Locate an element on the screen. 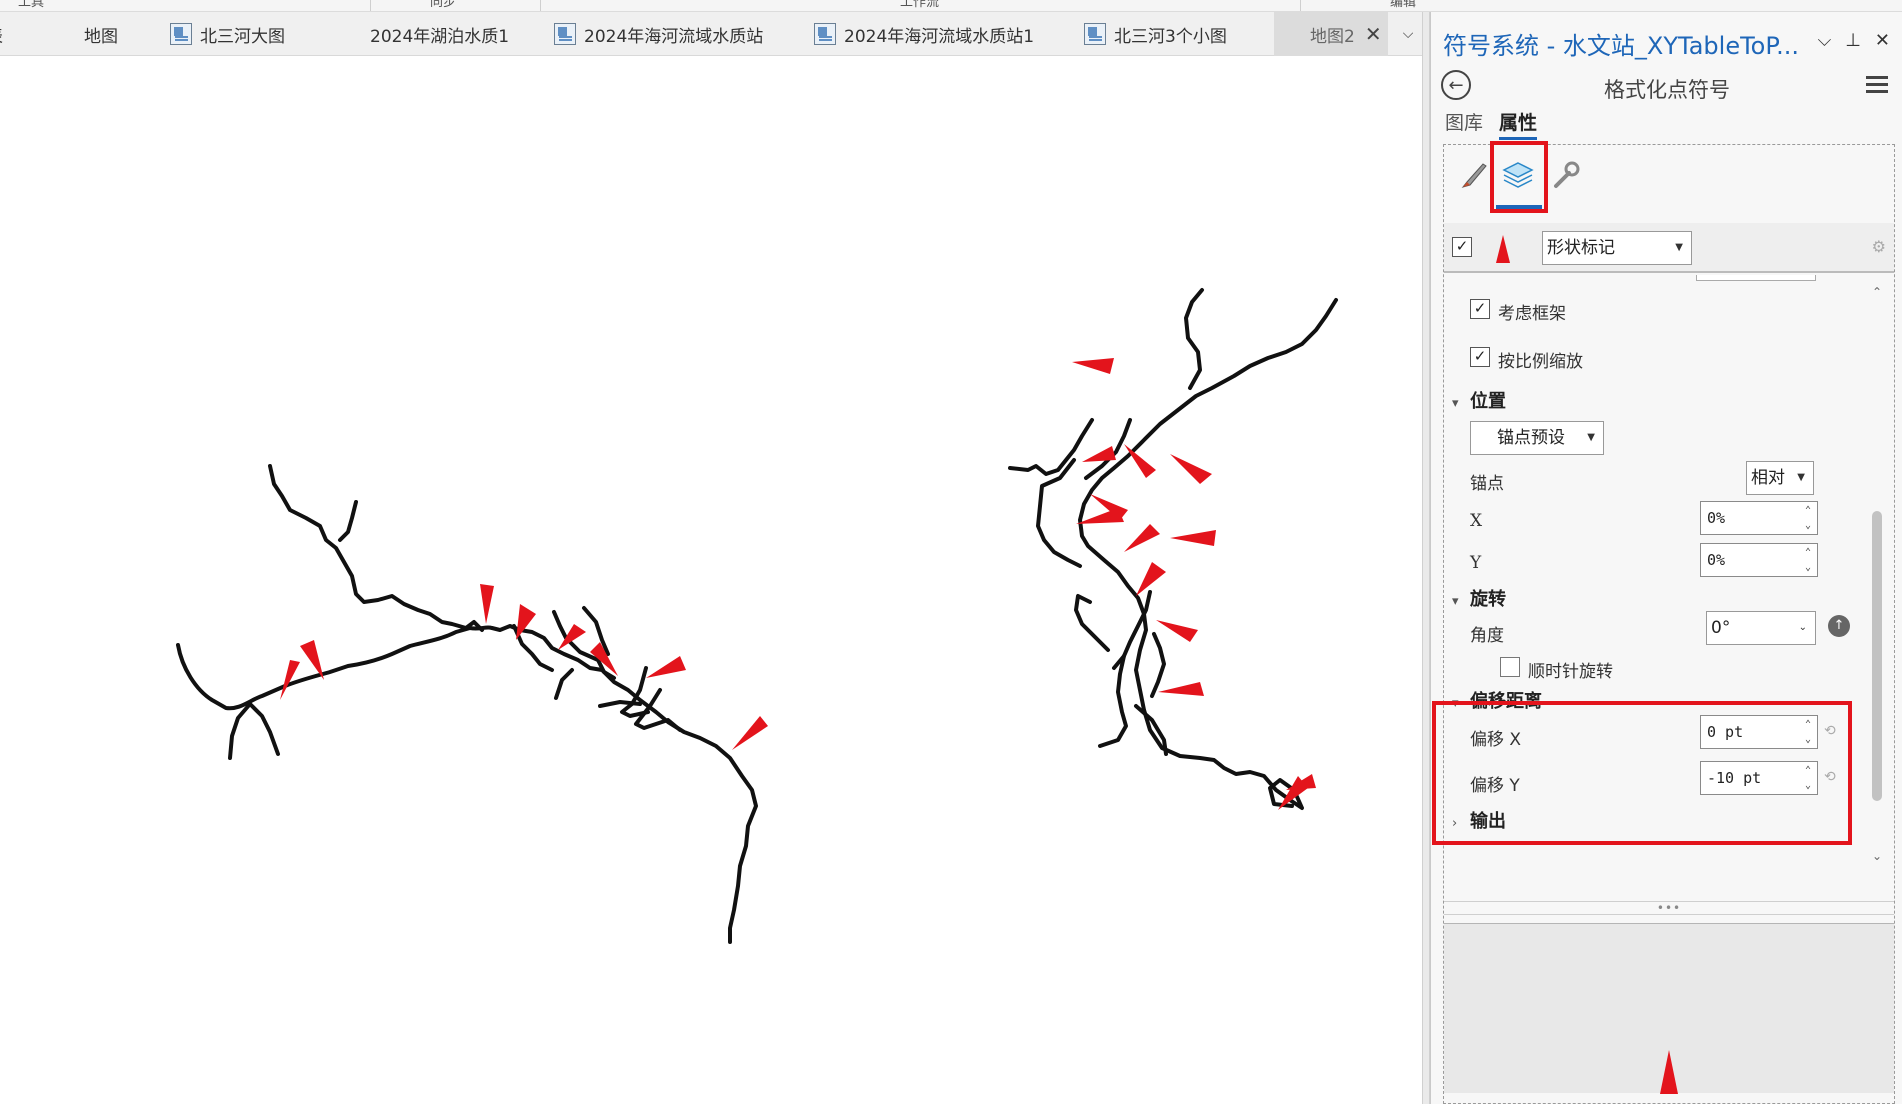  anchor-x-input: 0% ⌃ ⌄ is located at coordinates (1759, 518).